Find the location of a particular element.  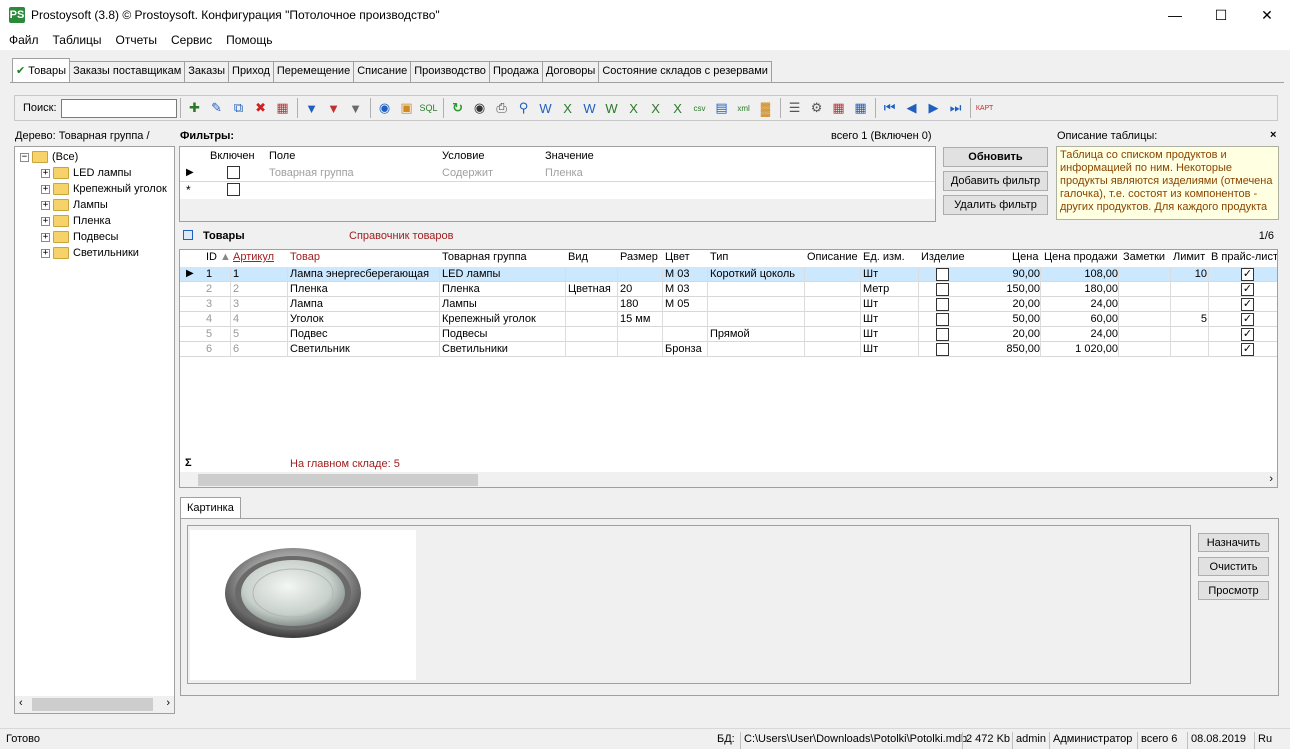

tab-picture: Картинка is located at coordinates (210, 508).